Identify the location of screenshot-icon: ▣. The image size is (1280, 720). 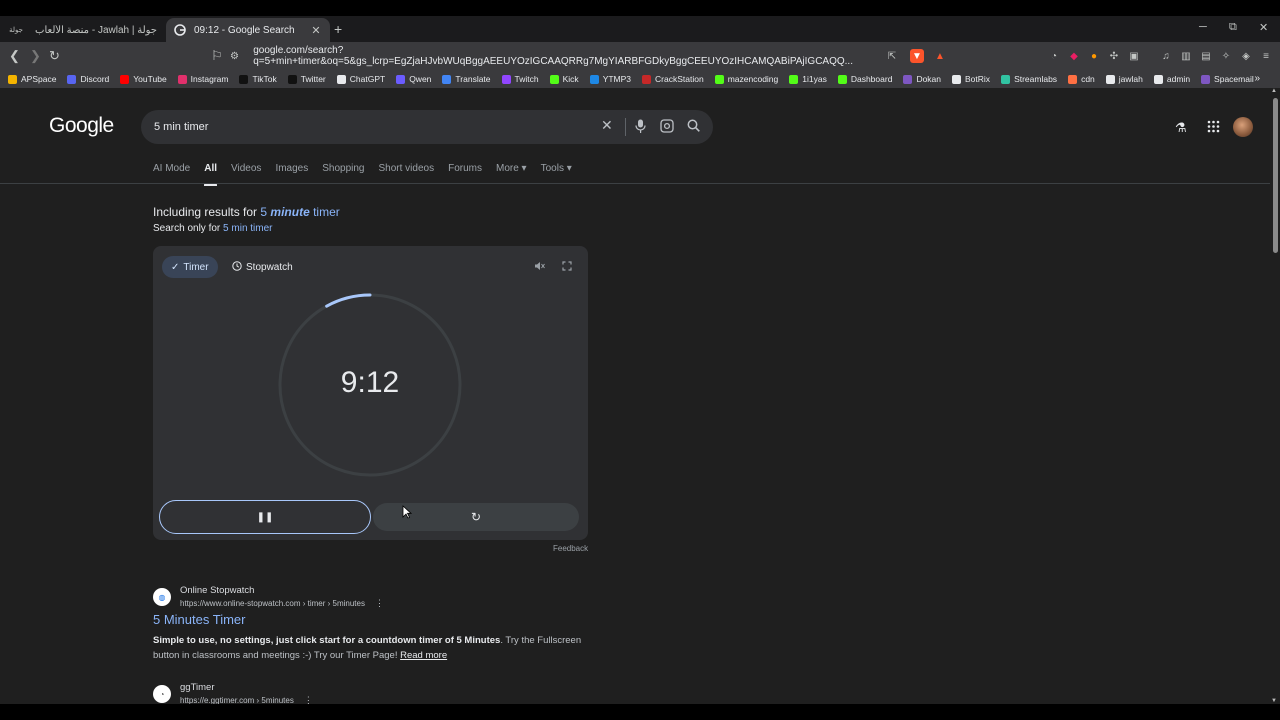
(1134, 56).